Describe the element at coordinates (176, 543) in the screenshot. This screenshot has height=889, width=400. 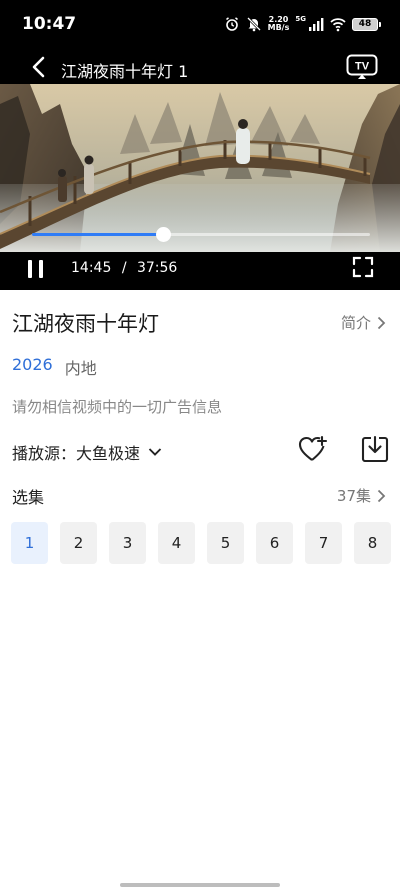
I see `episode-button: 4` at that location.